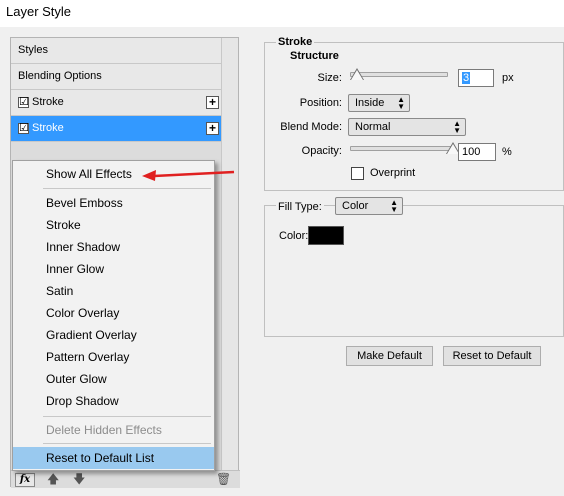 This screenshot has height=496, width=564. I want to click on fill-type-group, so click(414, 271).